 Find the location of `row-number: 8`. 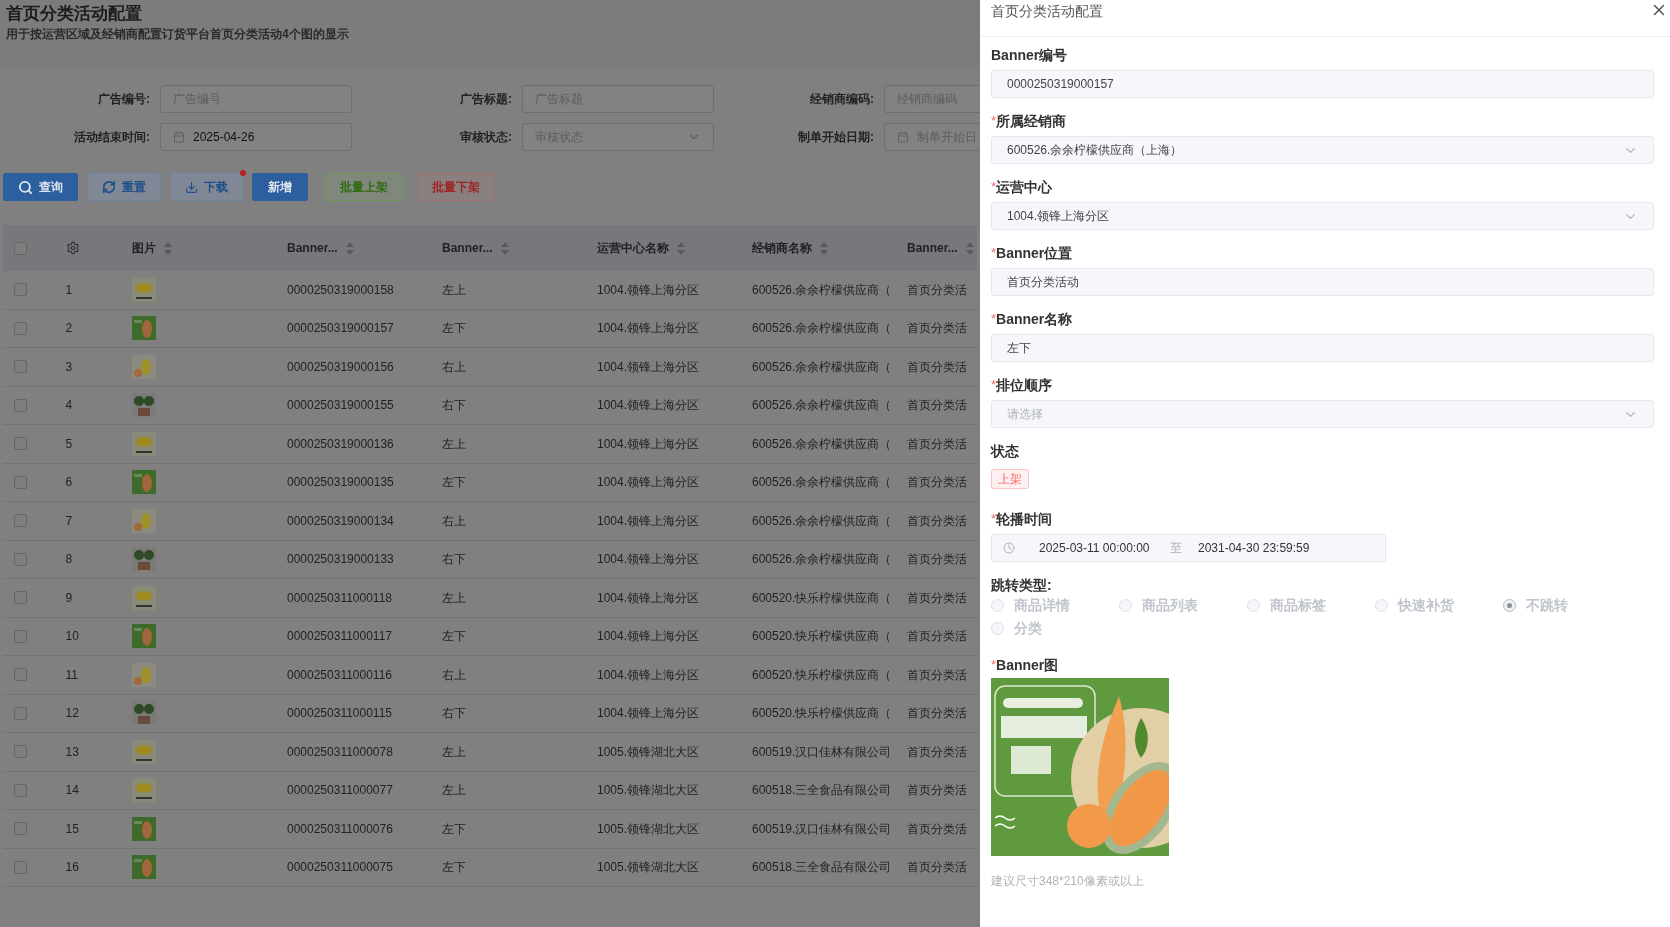

row-number: 8 is located at coordinates (69, 559).